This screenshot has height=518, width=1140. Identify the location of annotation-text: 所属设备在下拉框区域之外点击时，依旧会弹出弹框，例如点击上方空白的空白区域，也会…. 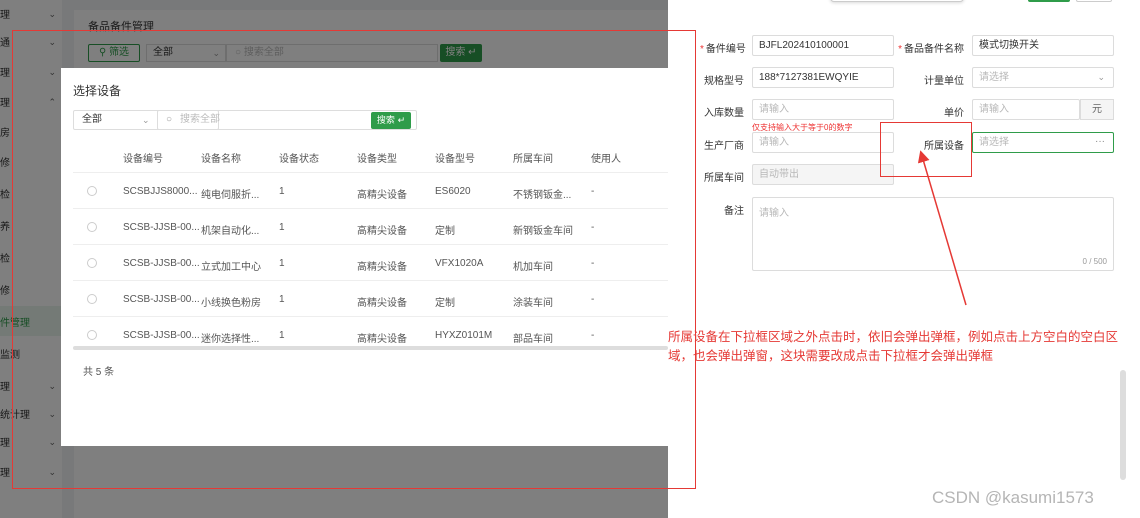
(893, 346).